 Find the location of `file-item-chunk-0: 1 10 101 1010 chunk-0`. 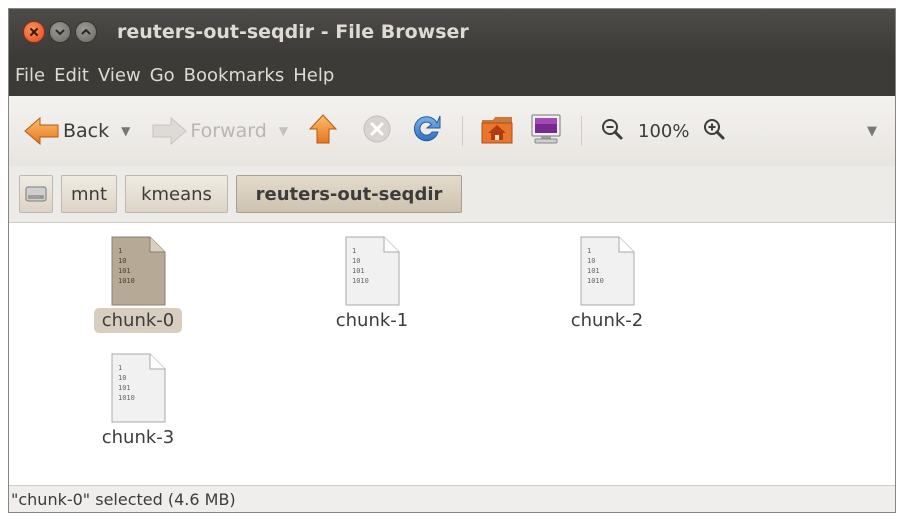

file-item-chunk-0: 1 10 101 1010 chunk-0 is located at coordinates (138, 284).